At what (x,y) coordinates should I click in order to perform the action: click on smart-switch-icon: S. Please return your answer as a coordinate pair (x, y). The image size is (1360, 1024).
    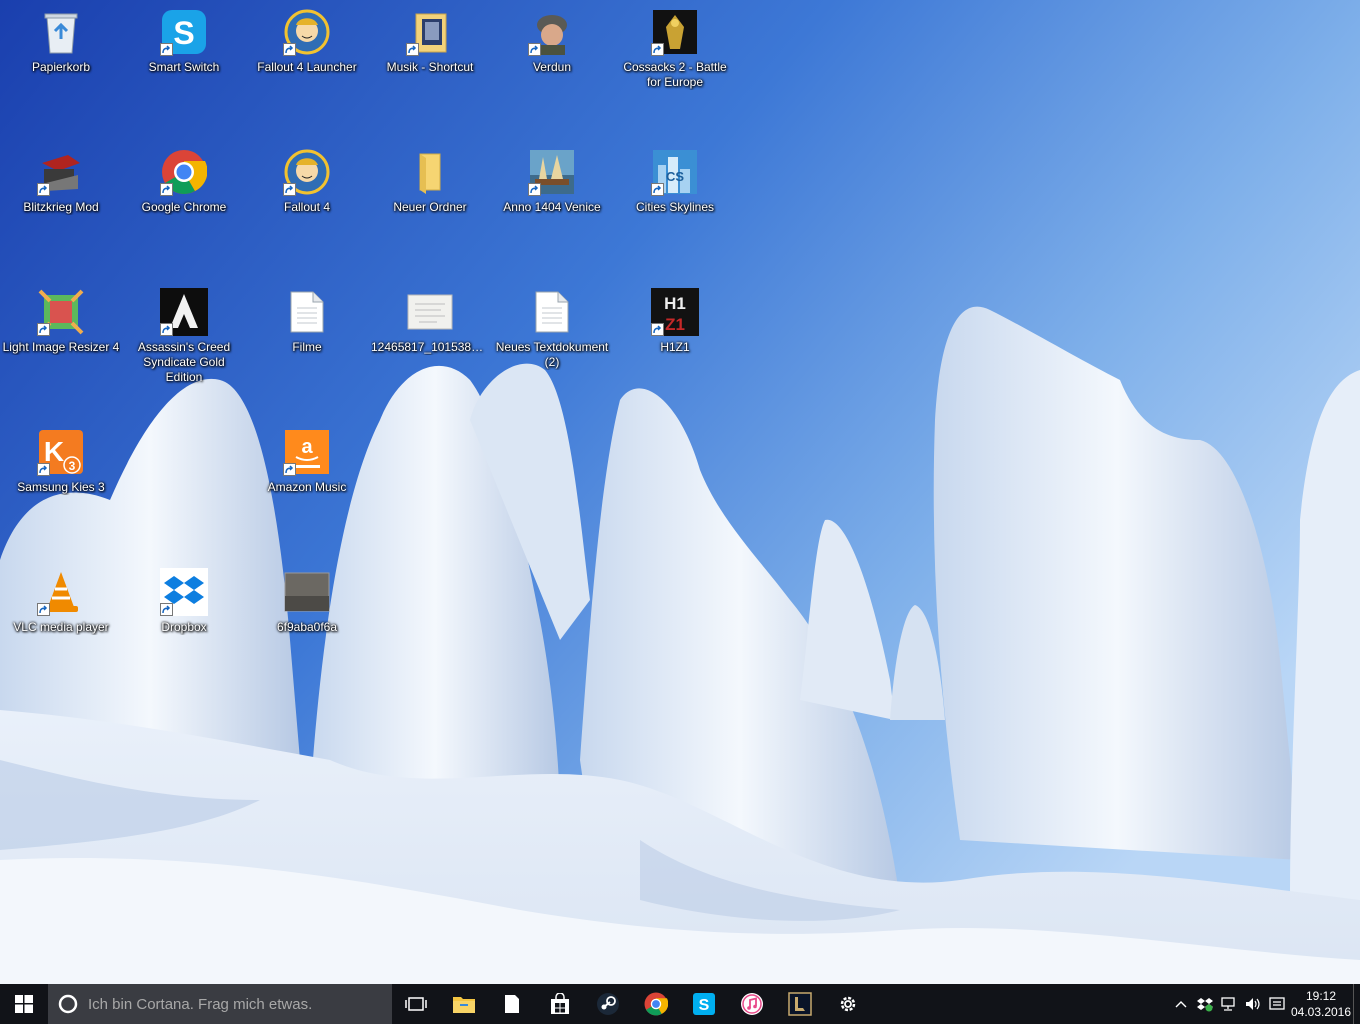
    Looking at the image, I should click on (184, 32).